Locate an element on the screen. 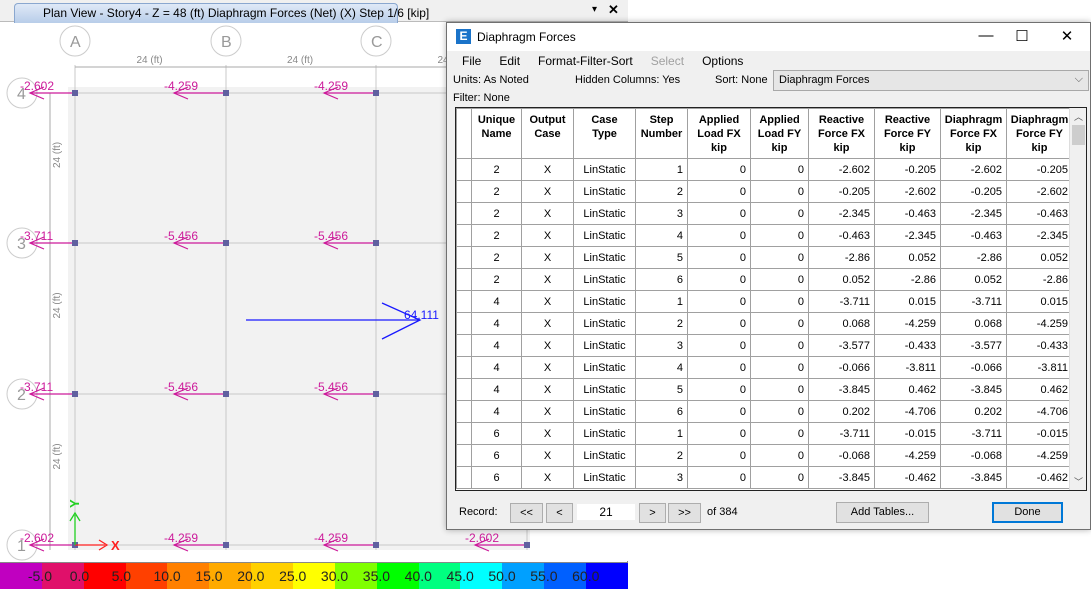 Image resolution: width=1091 pixels, height=589 pixels. table-row: 4 X LinStatic 2 0 0 0.068 -4.259 0.068 -4.259 is located at coordinates (764, 323).